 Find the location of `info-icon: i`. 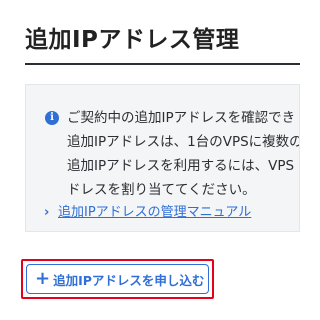

info-icon: i is located at coordinates (52, 118).